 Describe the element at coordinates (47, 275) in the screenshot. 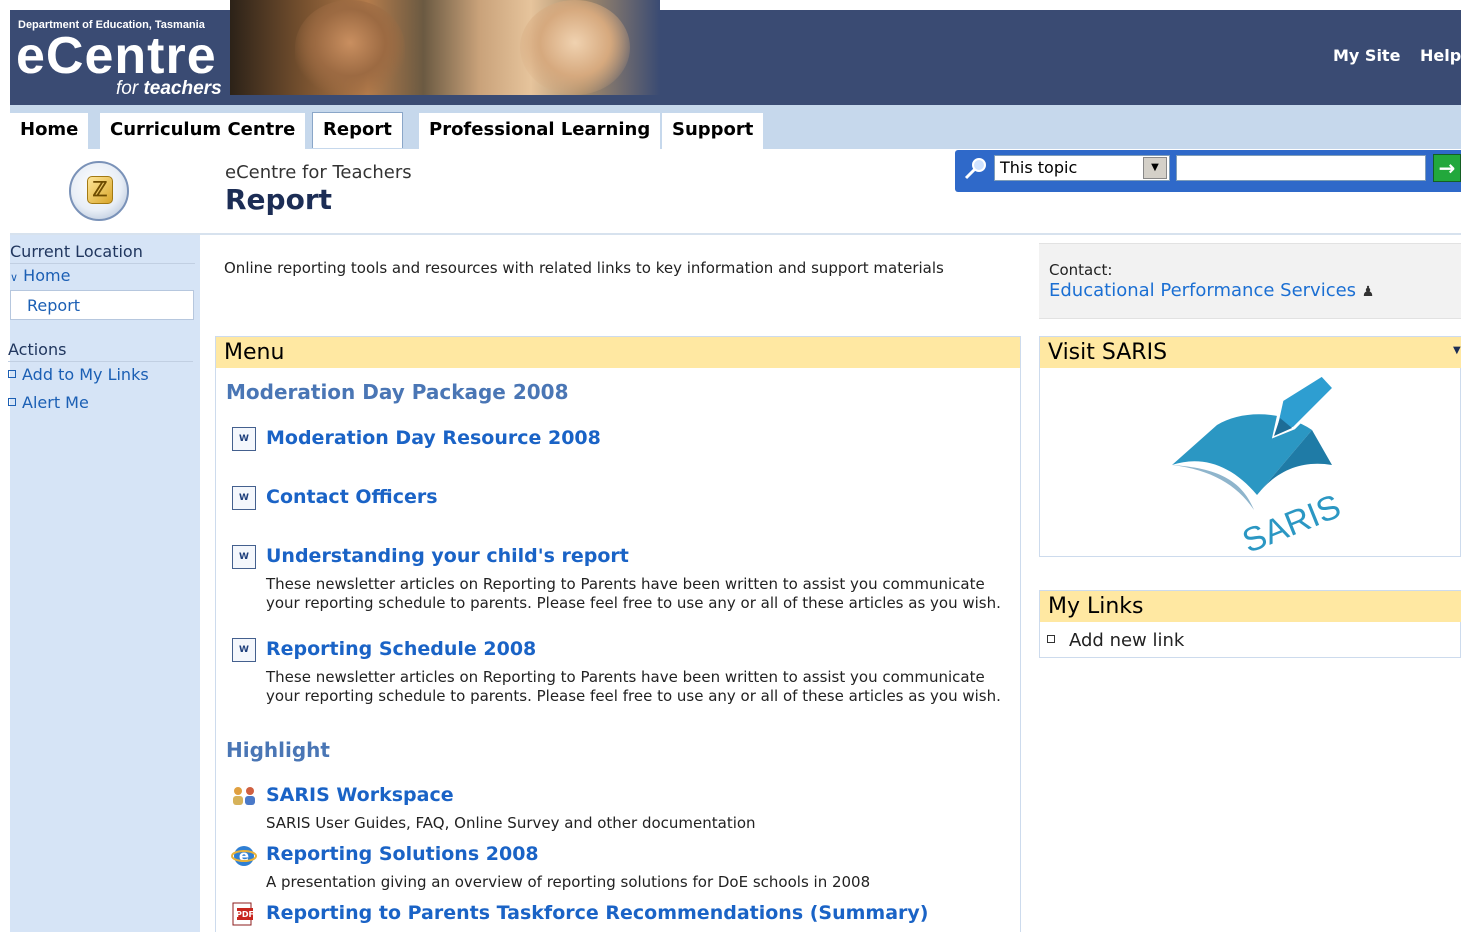

I see `nav-home-label: Home` at that location.